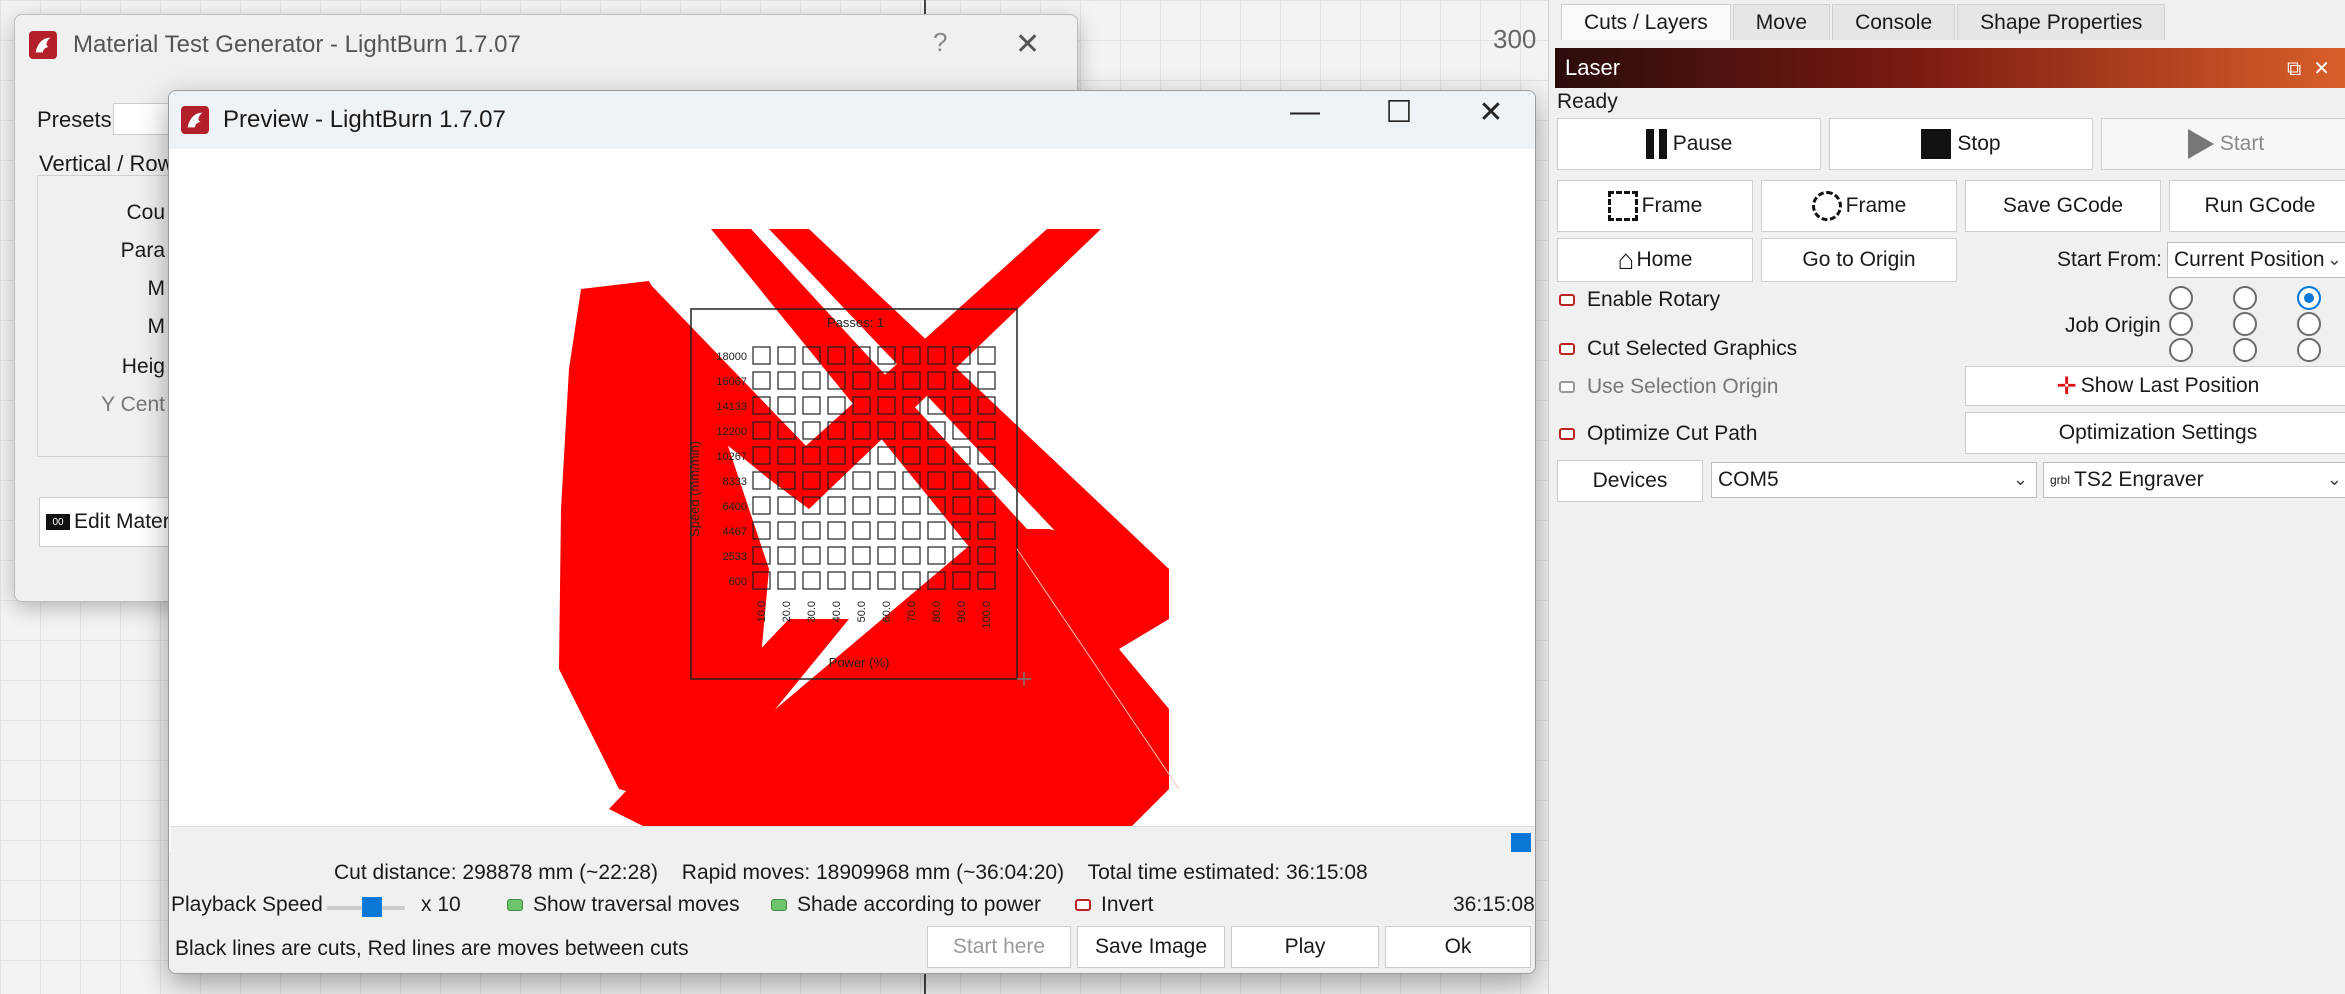 The height and width of the screenshot is (994, 2345). I want to click on power-tick-label: 50.0, so click(862, 611).